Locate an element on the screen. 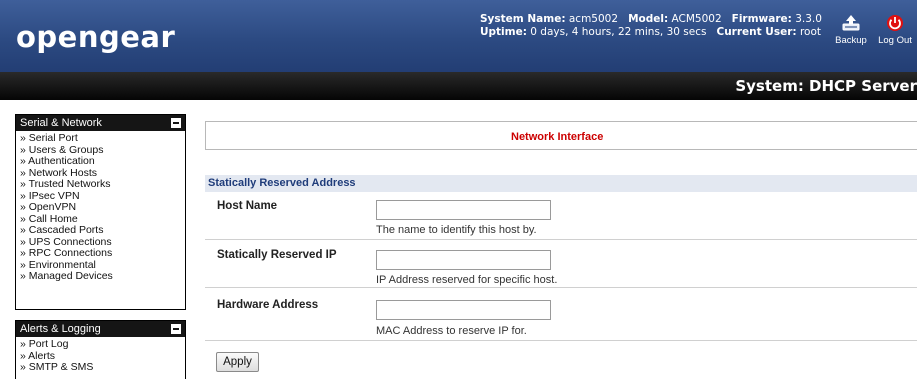 The height and width of the screenshot is (379, 917). menu-item-trusted-networks: » Trusted Networks is located at coordinates (102, 184).